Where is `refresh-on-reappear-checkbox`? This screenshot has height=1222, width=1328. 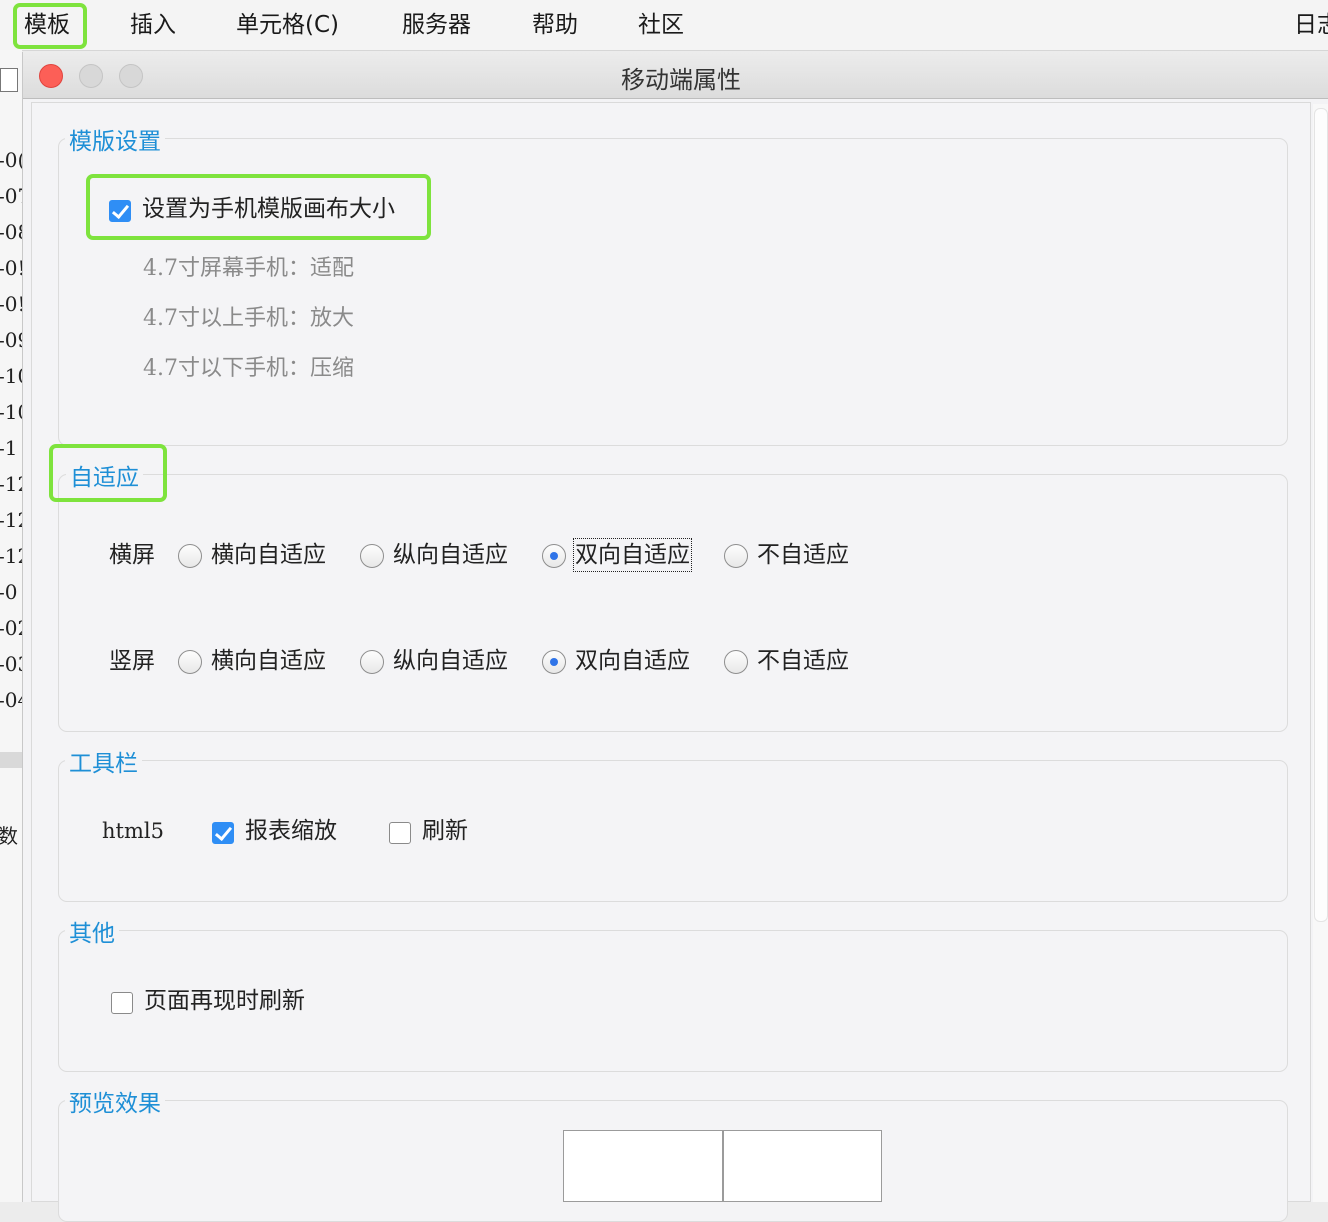
refresh-on-reappear-checkbox is located at coordinates (122, 1003).